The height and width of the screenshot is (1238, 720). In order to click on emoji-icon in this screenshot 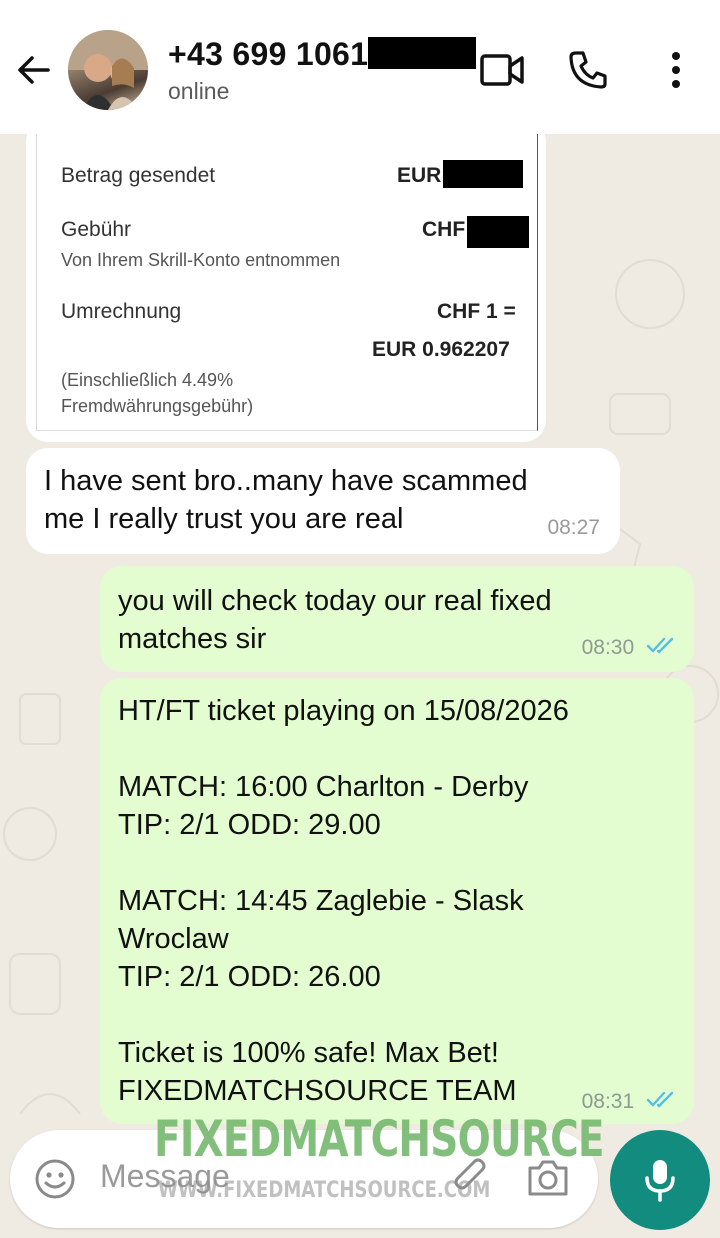, I will do `click(55, 1181)`.